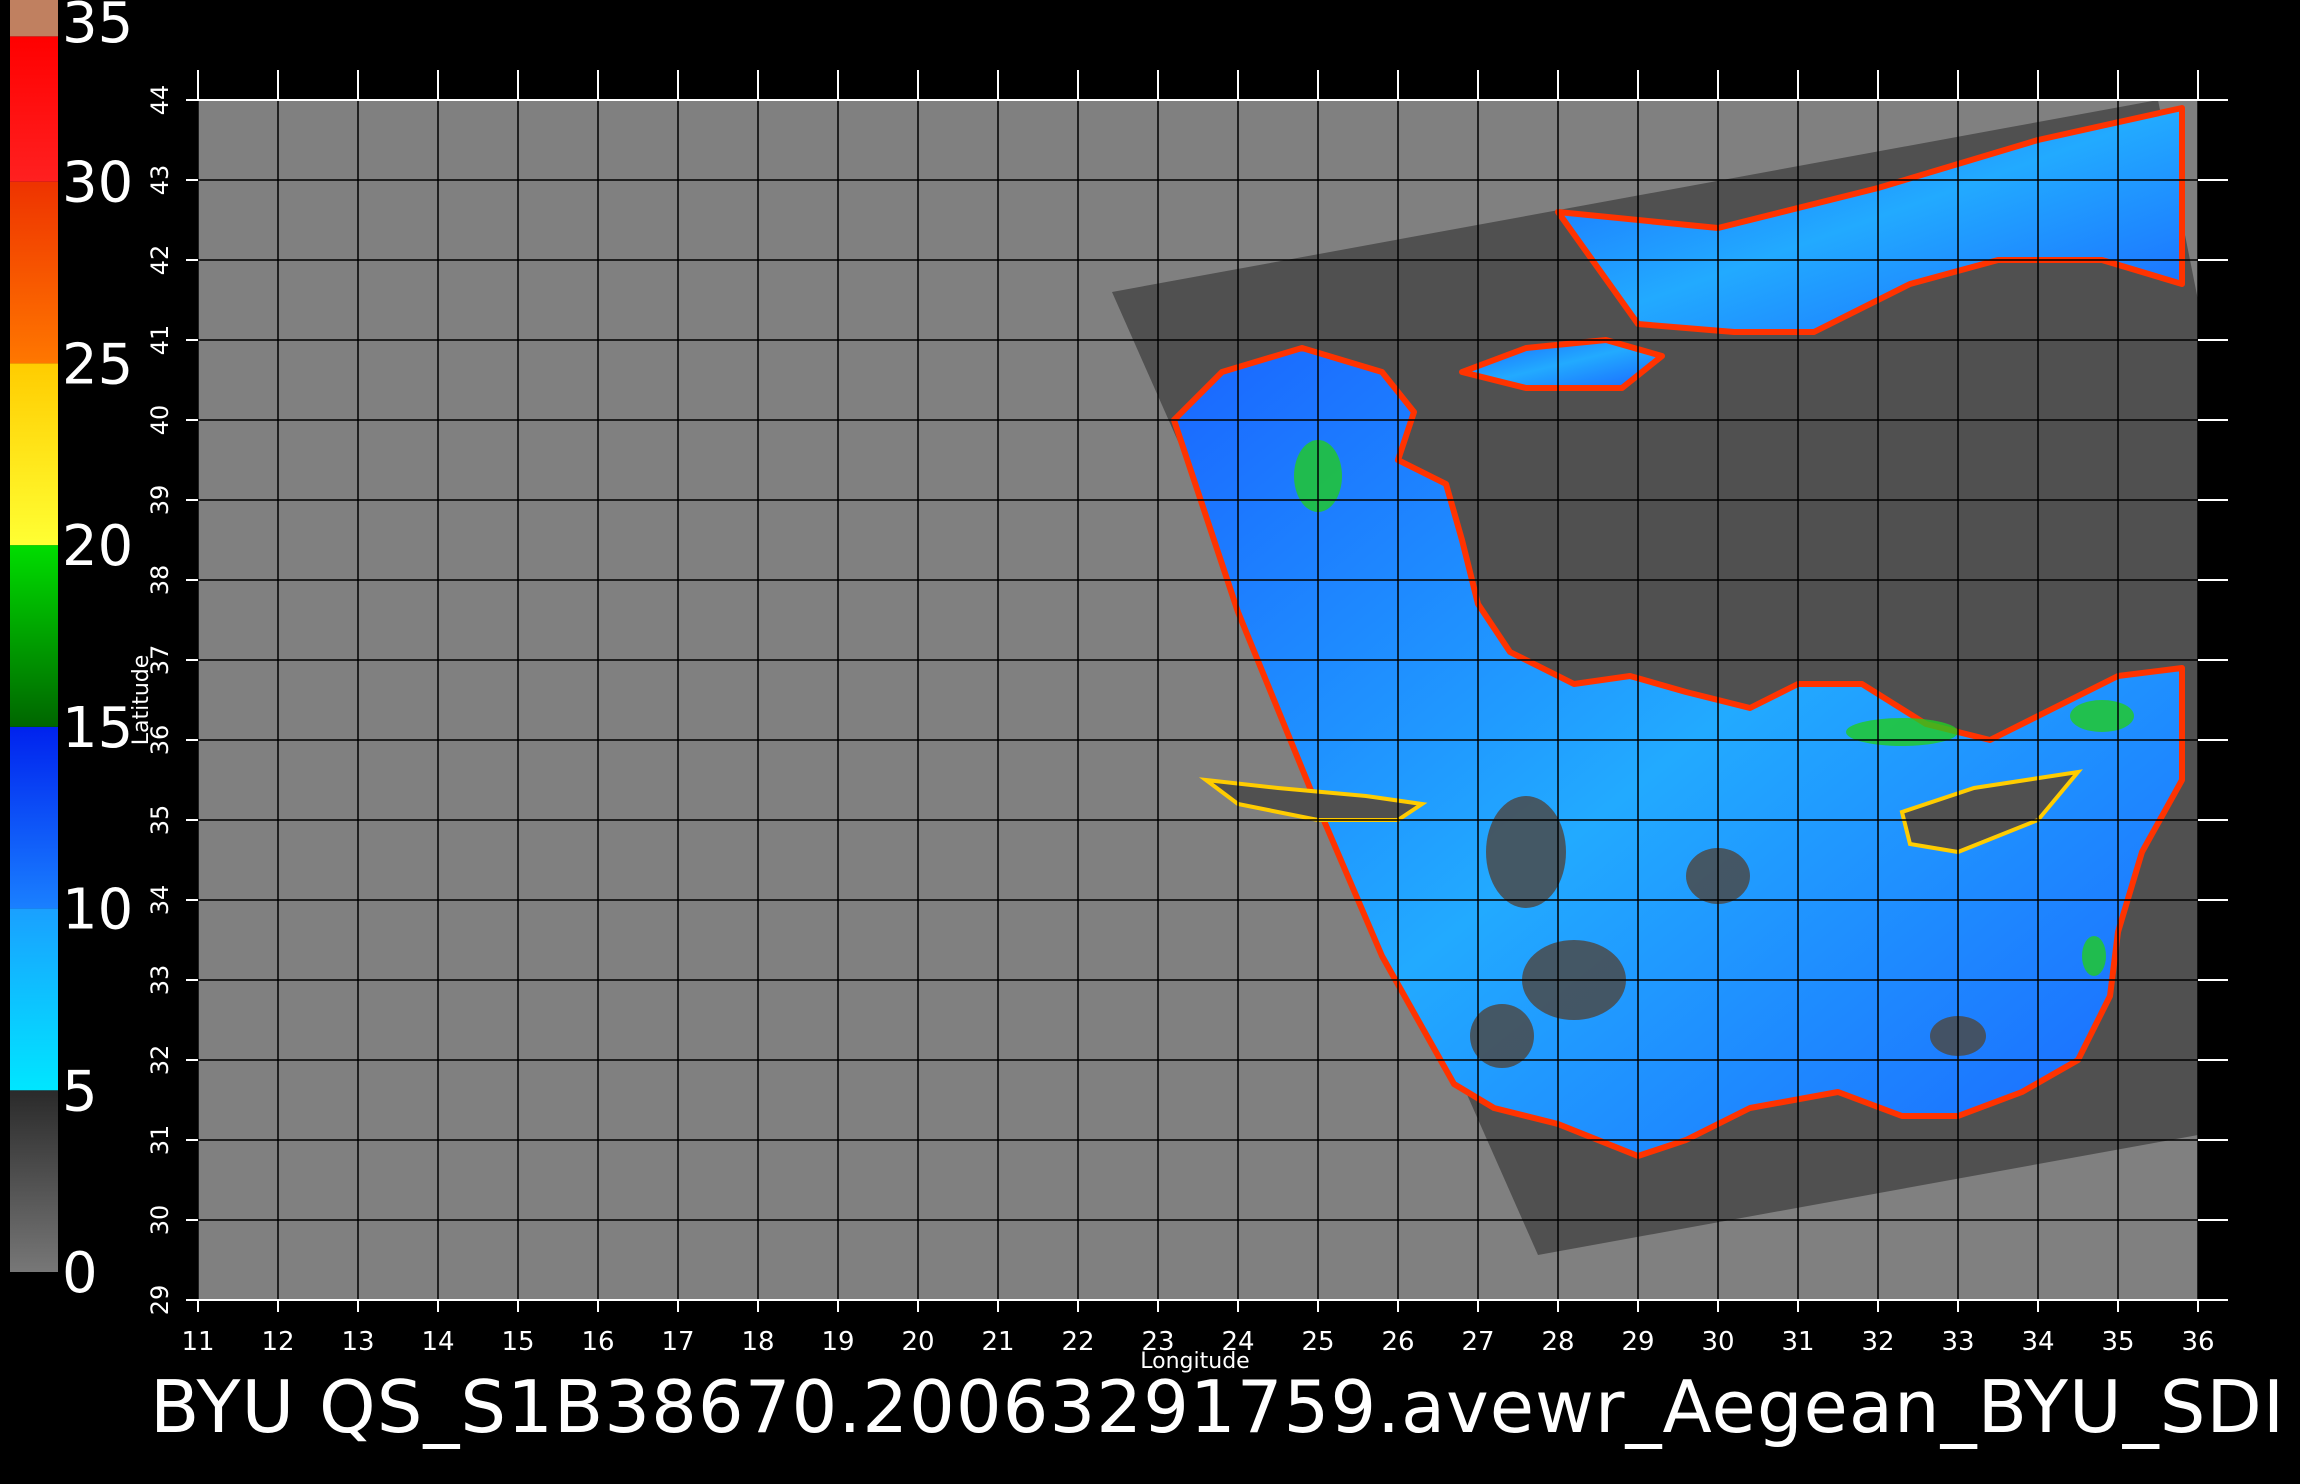 Image resolution: width=2300 pixels, height=1484 pixels. I want to click on colorbar-tick-labels: 35 30 25 20 15 10 5 0, so click(97, 653).